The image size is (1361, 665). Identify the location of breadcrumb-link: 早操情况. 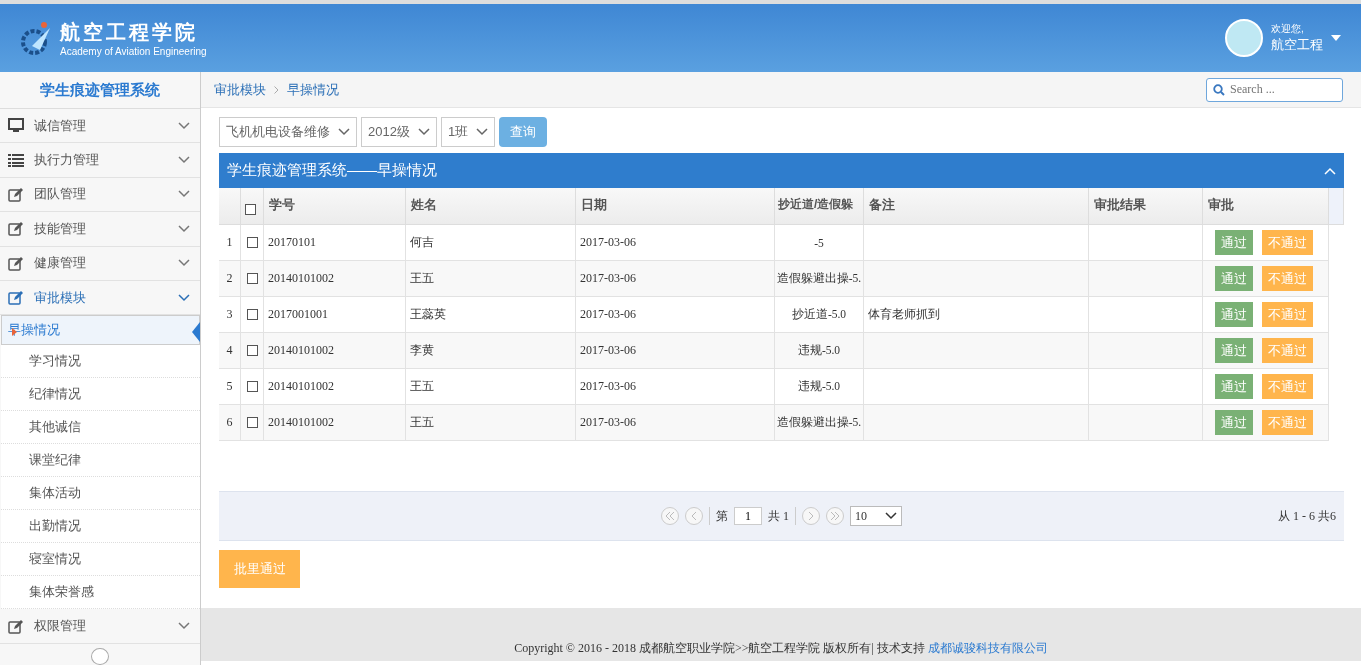
(313, 89).